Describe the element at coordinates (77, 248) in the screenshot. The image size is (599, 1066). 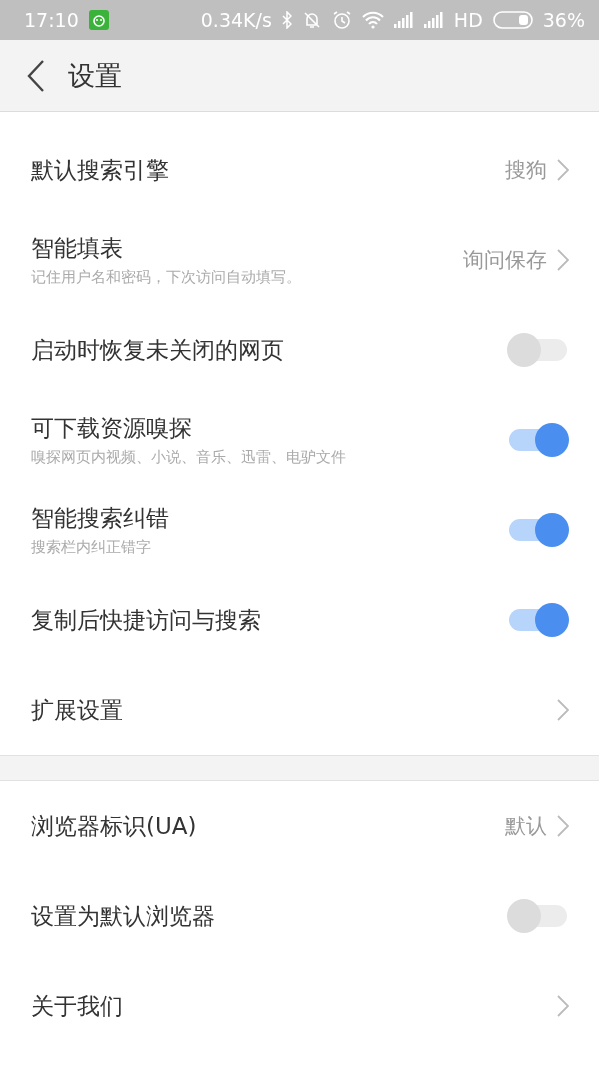
I see `setting-label: 智能填表` at that location.